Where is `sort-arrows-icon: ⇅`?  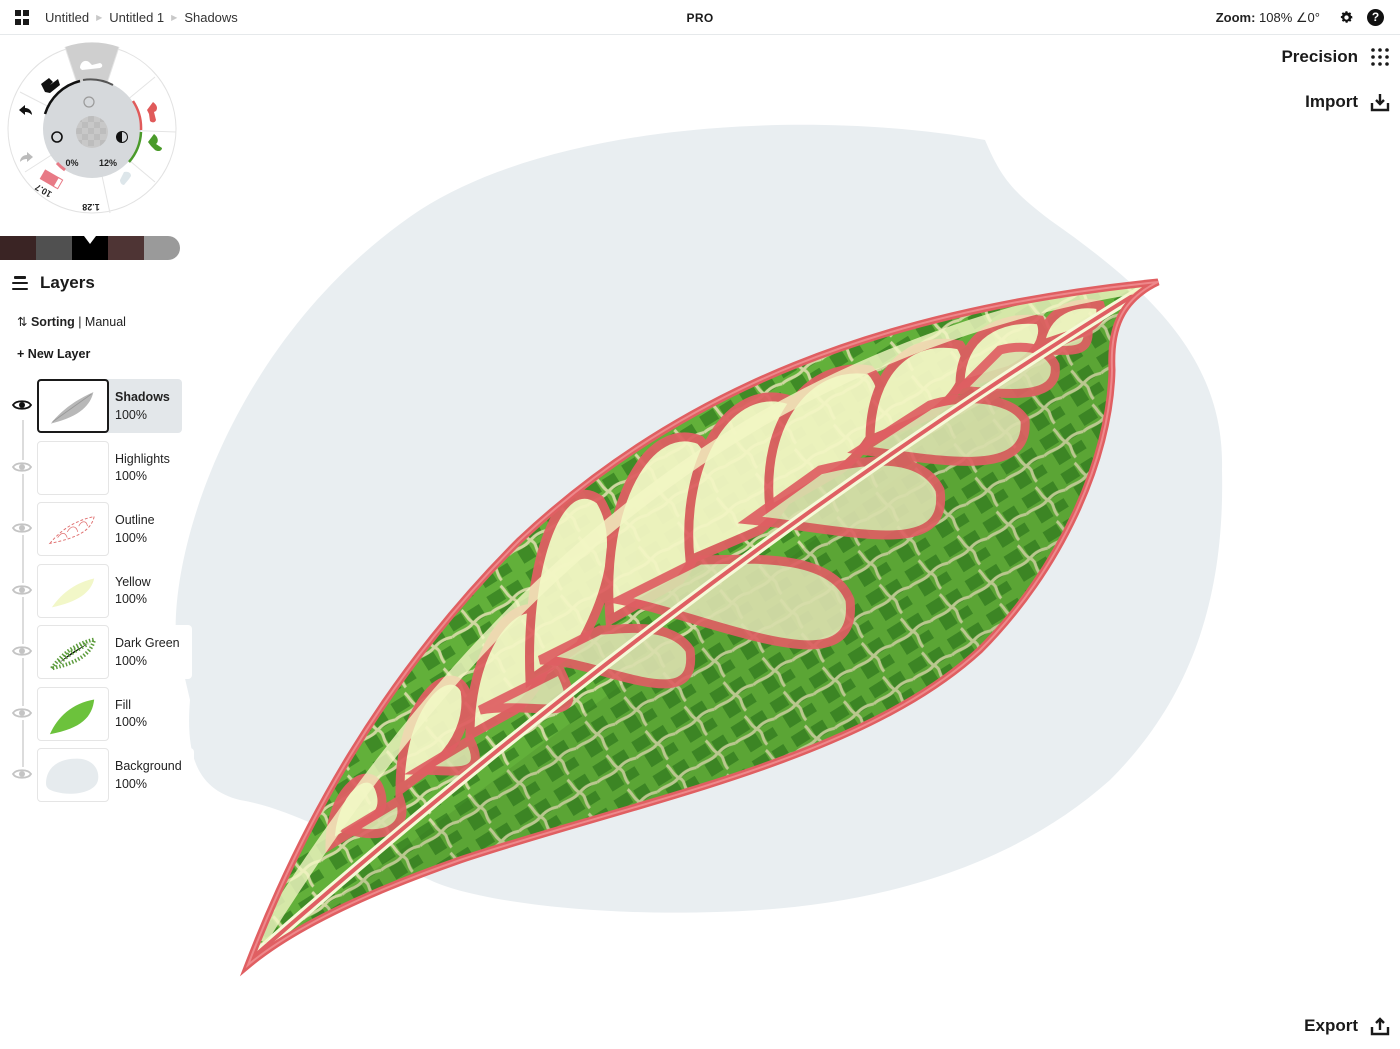 sort-arrows-icon: ⇅ is located at coordinates (22, 322).